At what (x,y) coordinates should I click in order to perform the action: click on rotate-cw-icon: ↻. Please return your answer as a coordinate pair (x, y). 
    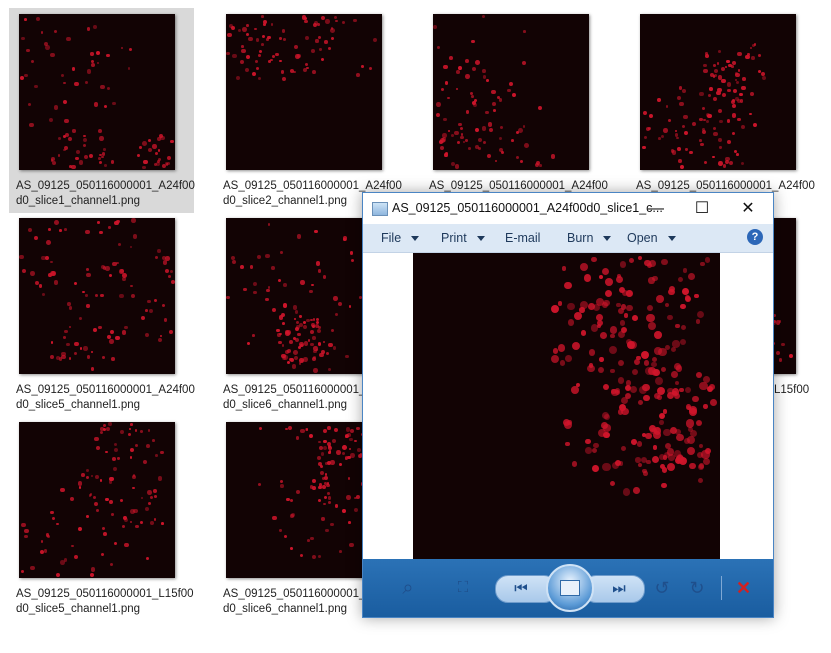
    Looking at the image, I should click on (697, 588).